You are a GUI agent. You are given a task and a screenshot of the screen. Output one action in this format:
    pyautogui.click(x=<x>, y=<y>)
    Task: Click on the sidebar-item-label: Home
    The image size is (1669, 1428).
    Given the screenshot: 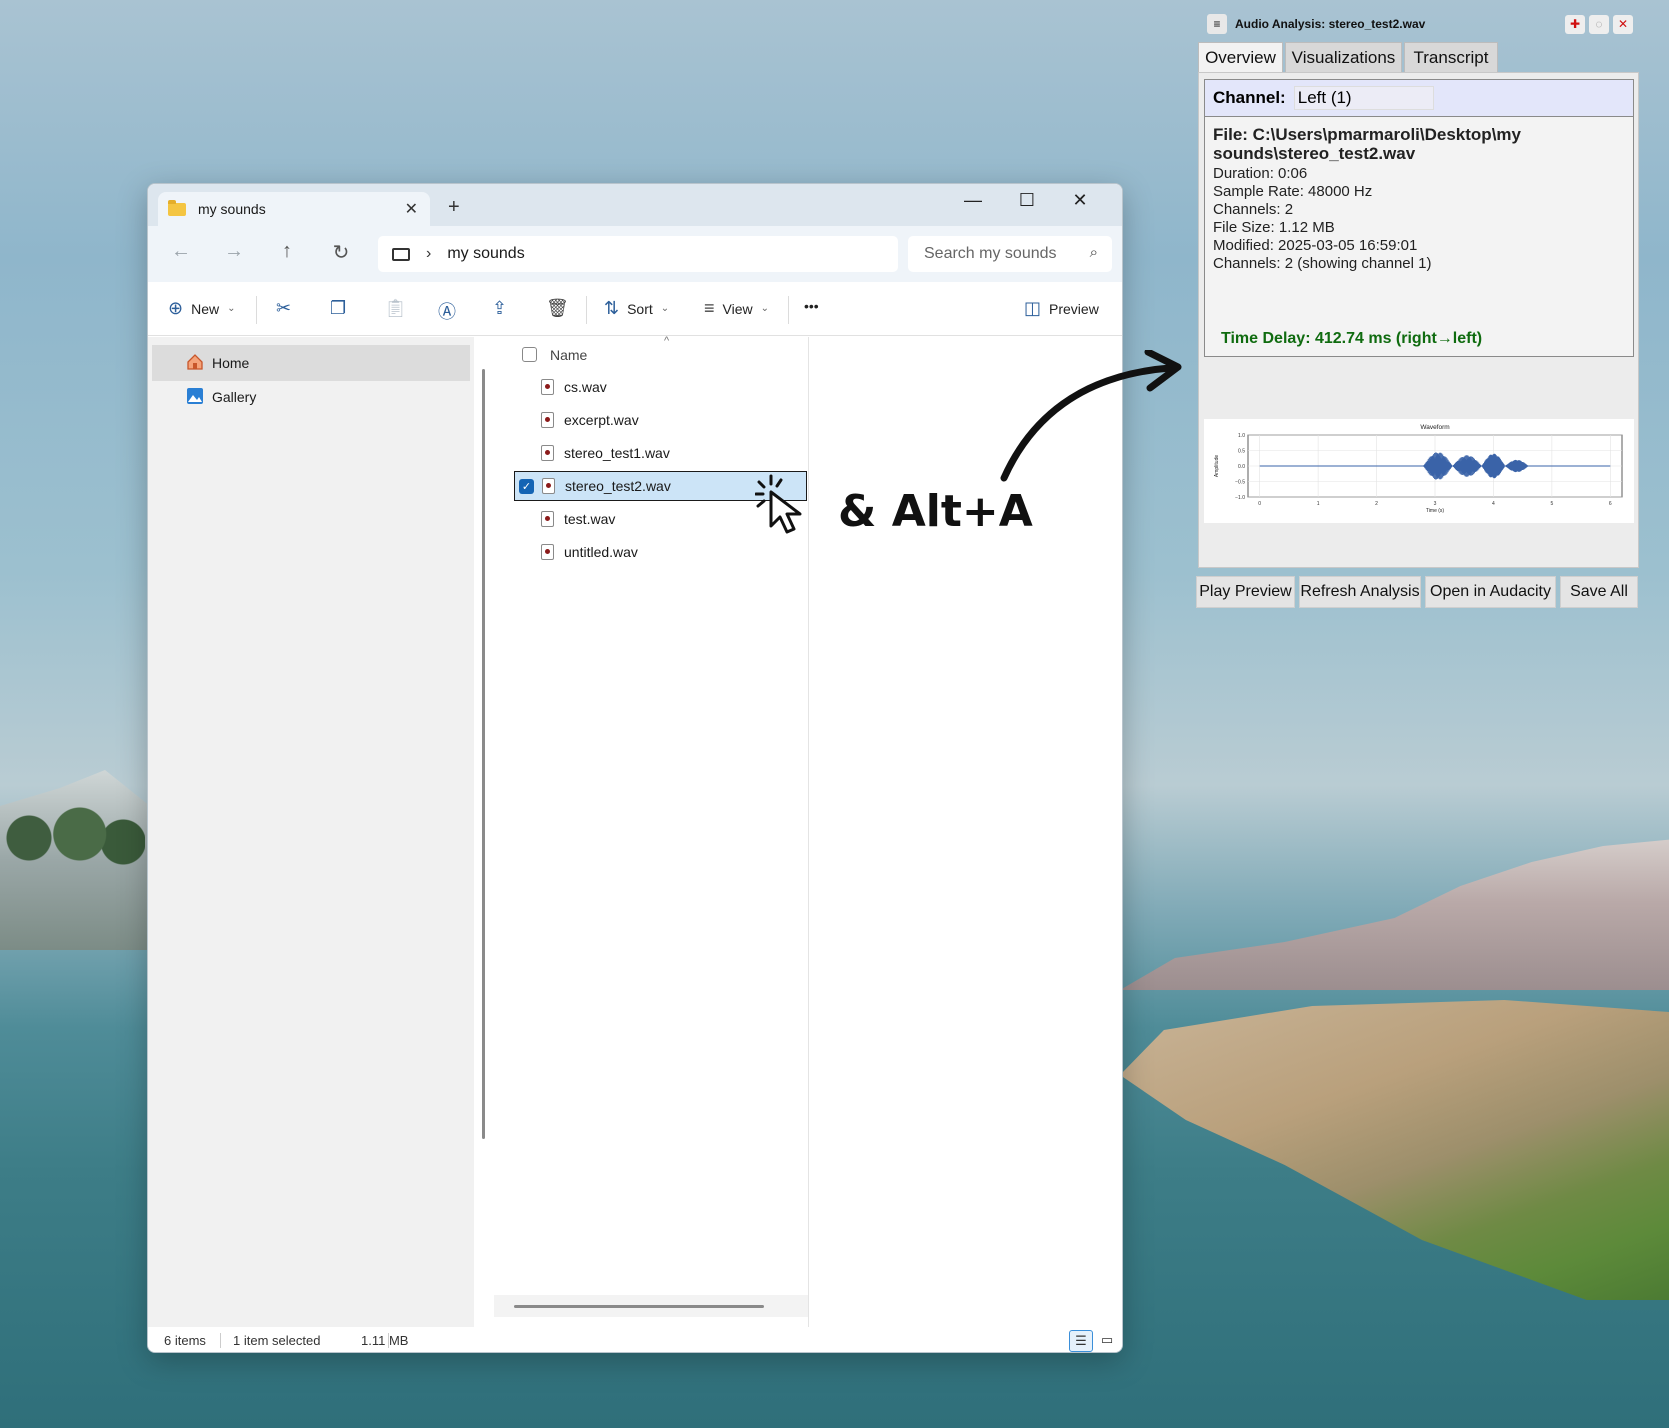 What is the action you would take?
    pyautogui.click(x=231, y=363)
    